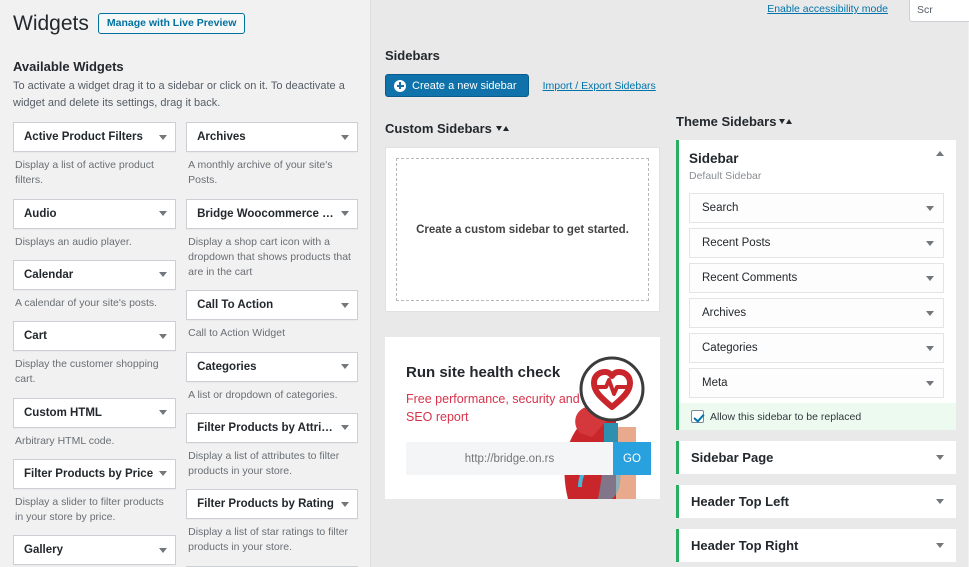 The width and height of the screenshot is (969, 567). I want to click on available-widget-card: Calendar, so click(95, 274).